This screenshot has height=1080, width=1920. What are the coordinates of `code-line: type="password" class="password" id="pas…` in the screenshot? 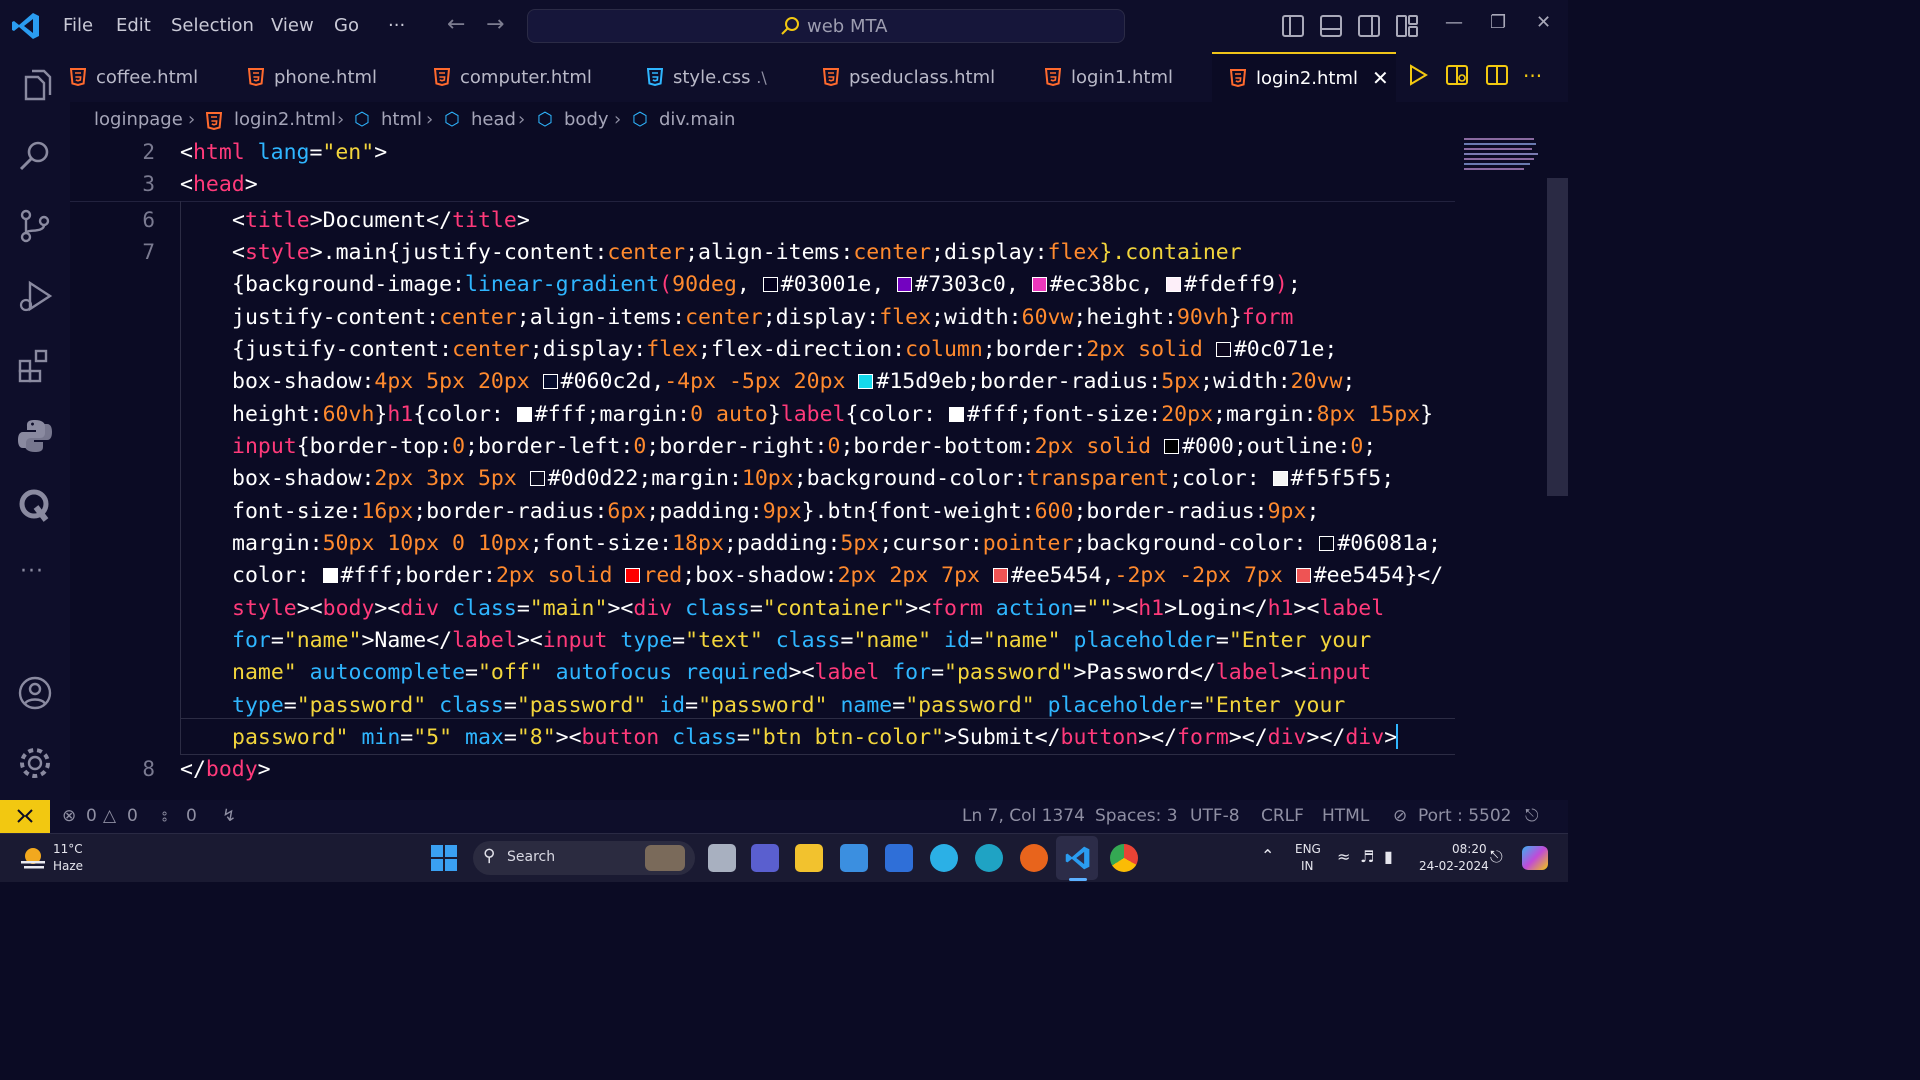 It's located at (788, 705).